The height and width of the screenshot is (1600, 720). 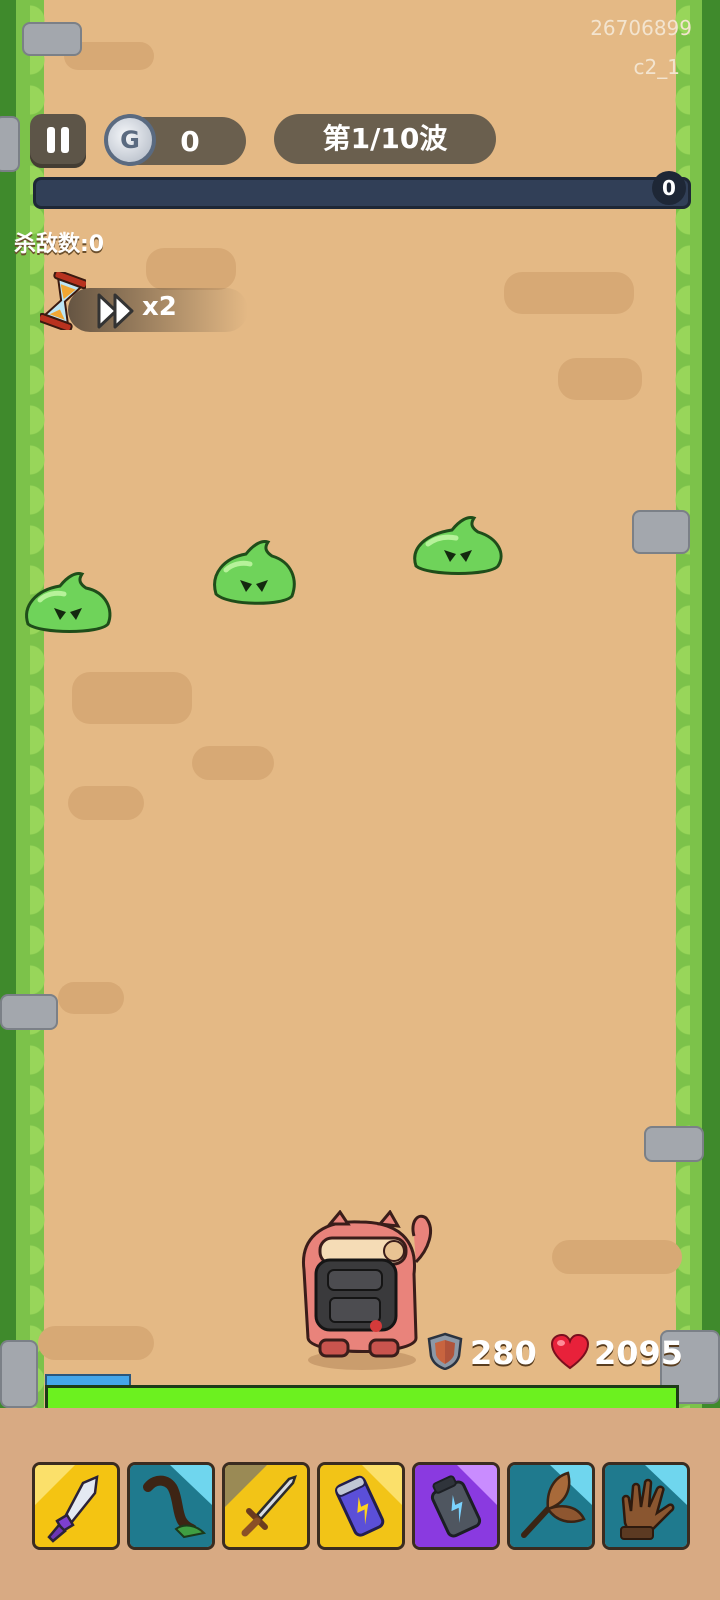 I want to click on wave-progress-value: 0, so click(x=669, y=188).